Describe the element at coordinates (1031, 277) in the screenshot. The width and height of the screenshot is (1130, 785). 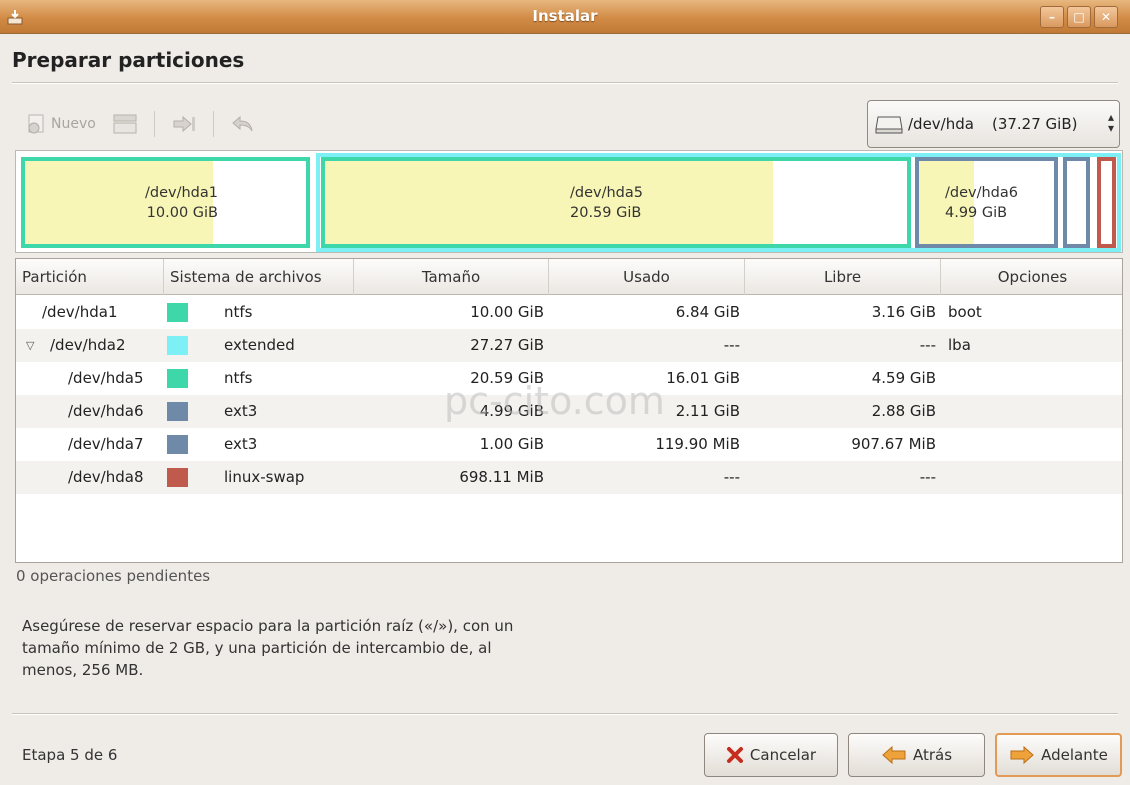
I see `column-header-options: Opciones` at that location.